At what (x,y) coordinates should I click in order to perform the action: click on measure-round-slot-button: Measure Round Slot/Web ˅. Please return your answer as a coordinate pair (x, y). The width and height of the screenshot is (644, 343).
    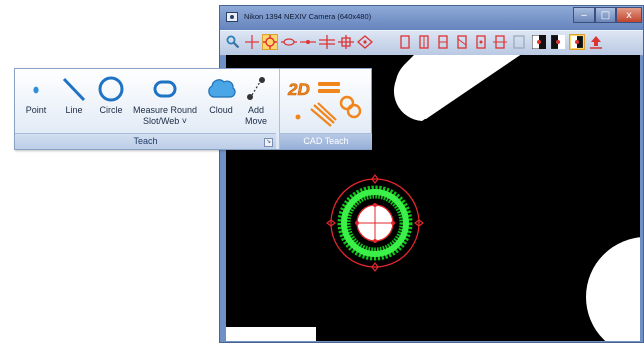
    Looking at the image, I should click on (165, 100).